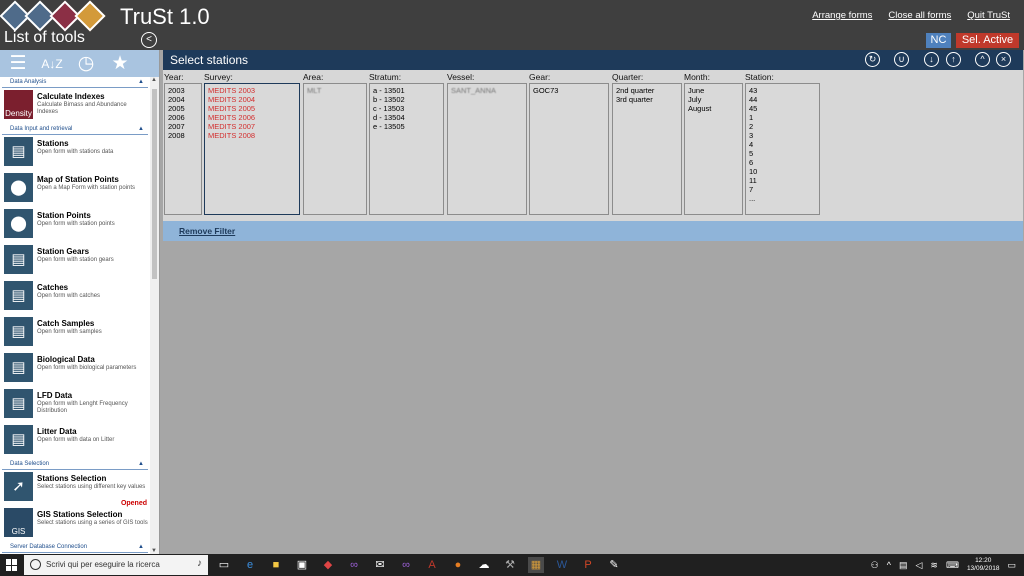 The height and width of the screenshot is (576, 1024). Describe the element at coordinates (252, 90) in the screenshot. I see `list-item: MEDITS 2003` at that location.